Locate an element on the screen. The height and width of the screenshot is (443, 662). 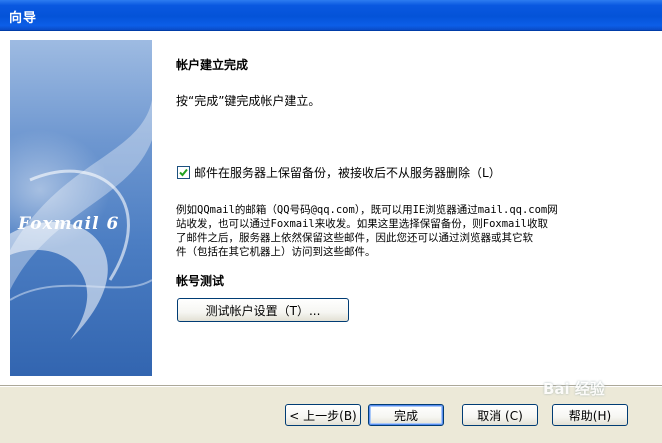
baidu-watermark: Bai 经验 is located at coordinates (574, 389).